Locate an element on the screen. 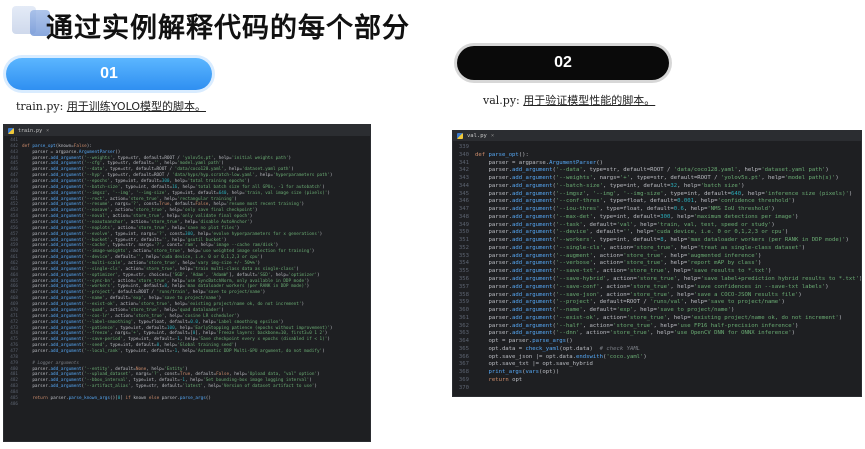 The image size is (865, 449). line-number: 351 is located at coordinates (463, 240).